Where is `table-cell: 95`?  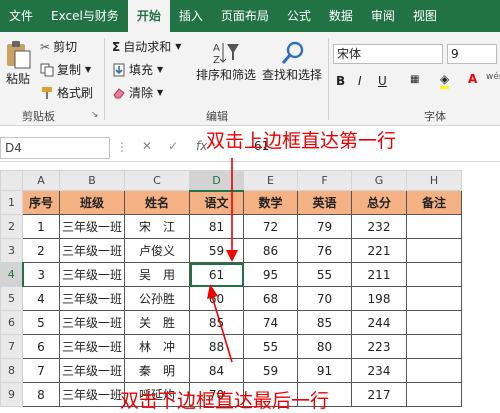
table-cell: 95 is located at coordinates (270, 274).